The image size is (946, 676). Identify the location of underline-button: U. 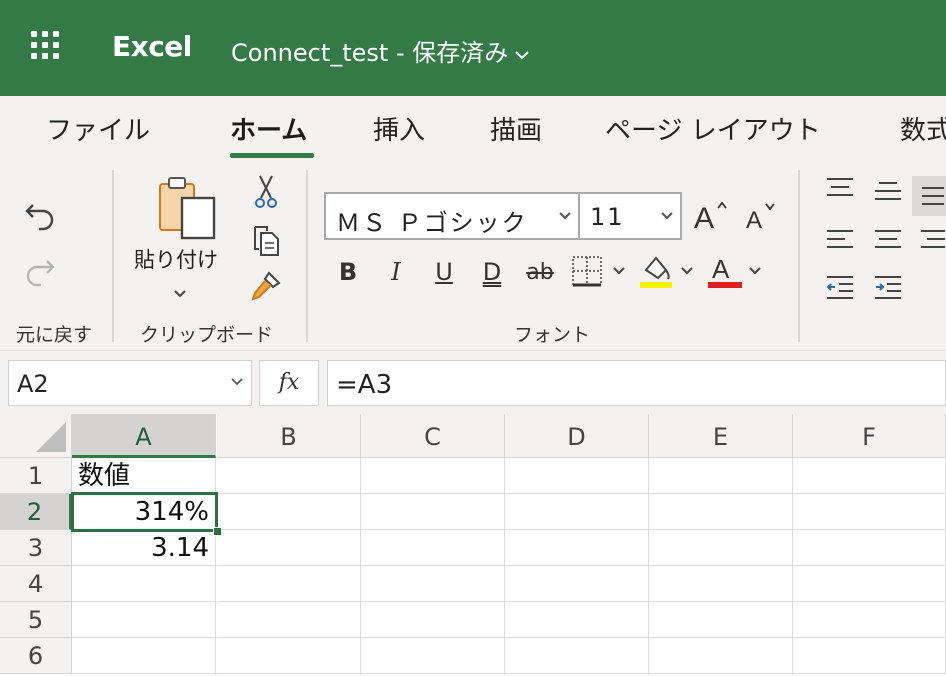
(444, 272).